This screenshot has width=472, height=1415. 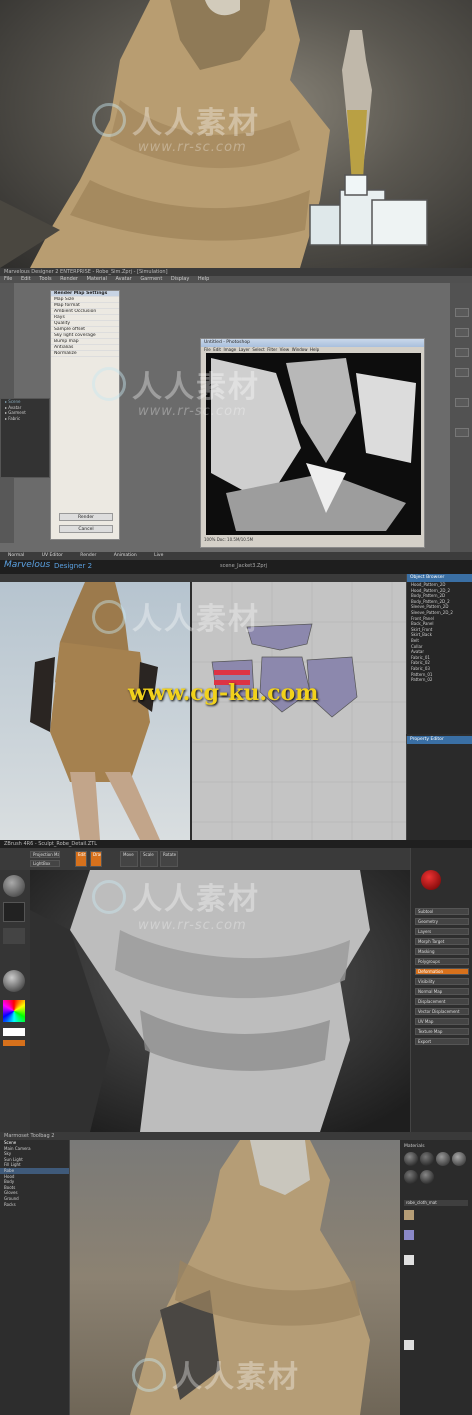 I want to click on render-button: Render, so click(x=86, y=517).